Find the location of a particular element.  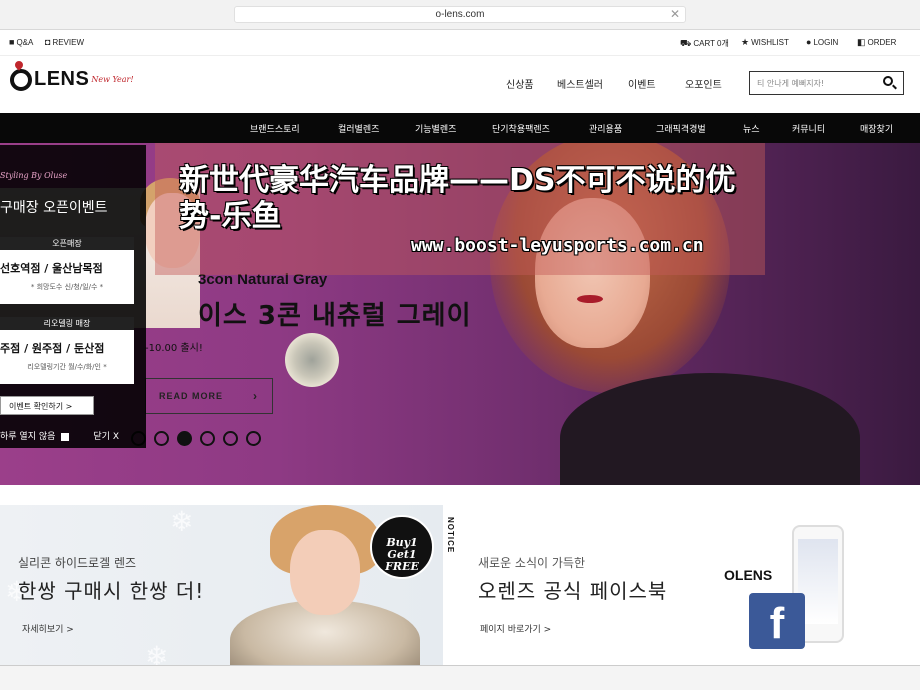

popup-open-store-box: 오픈매장 선호역점 / 울산남목점 * 희망도수 신/청/일/수 * is located at coordinates (67, 270).